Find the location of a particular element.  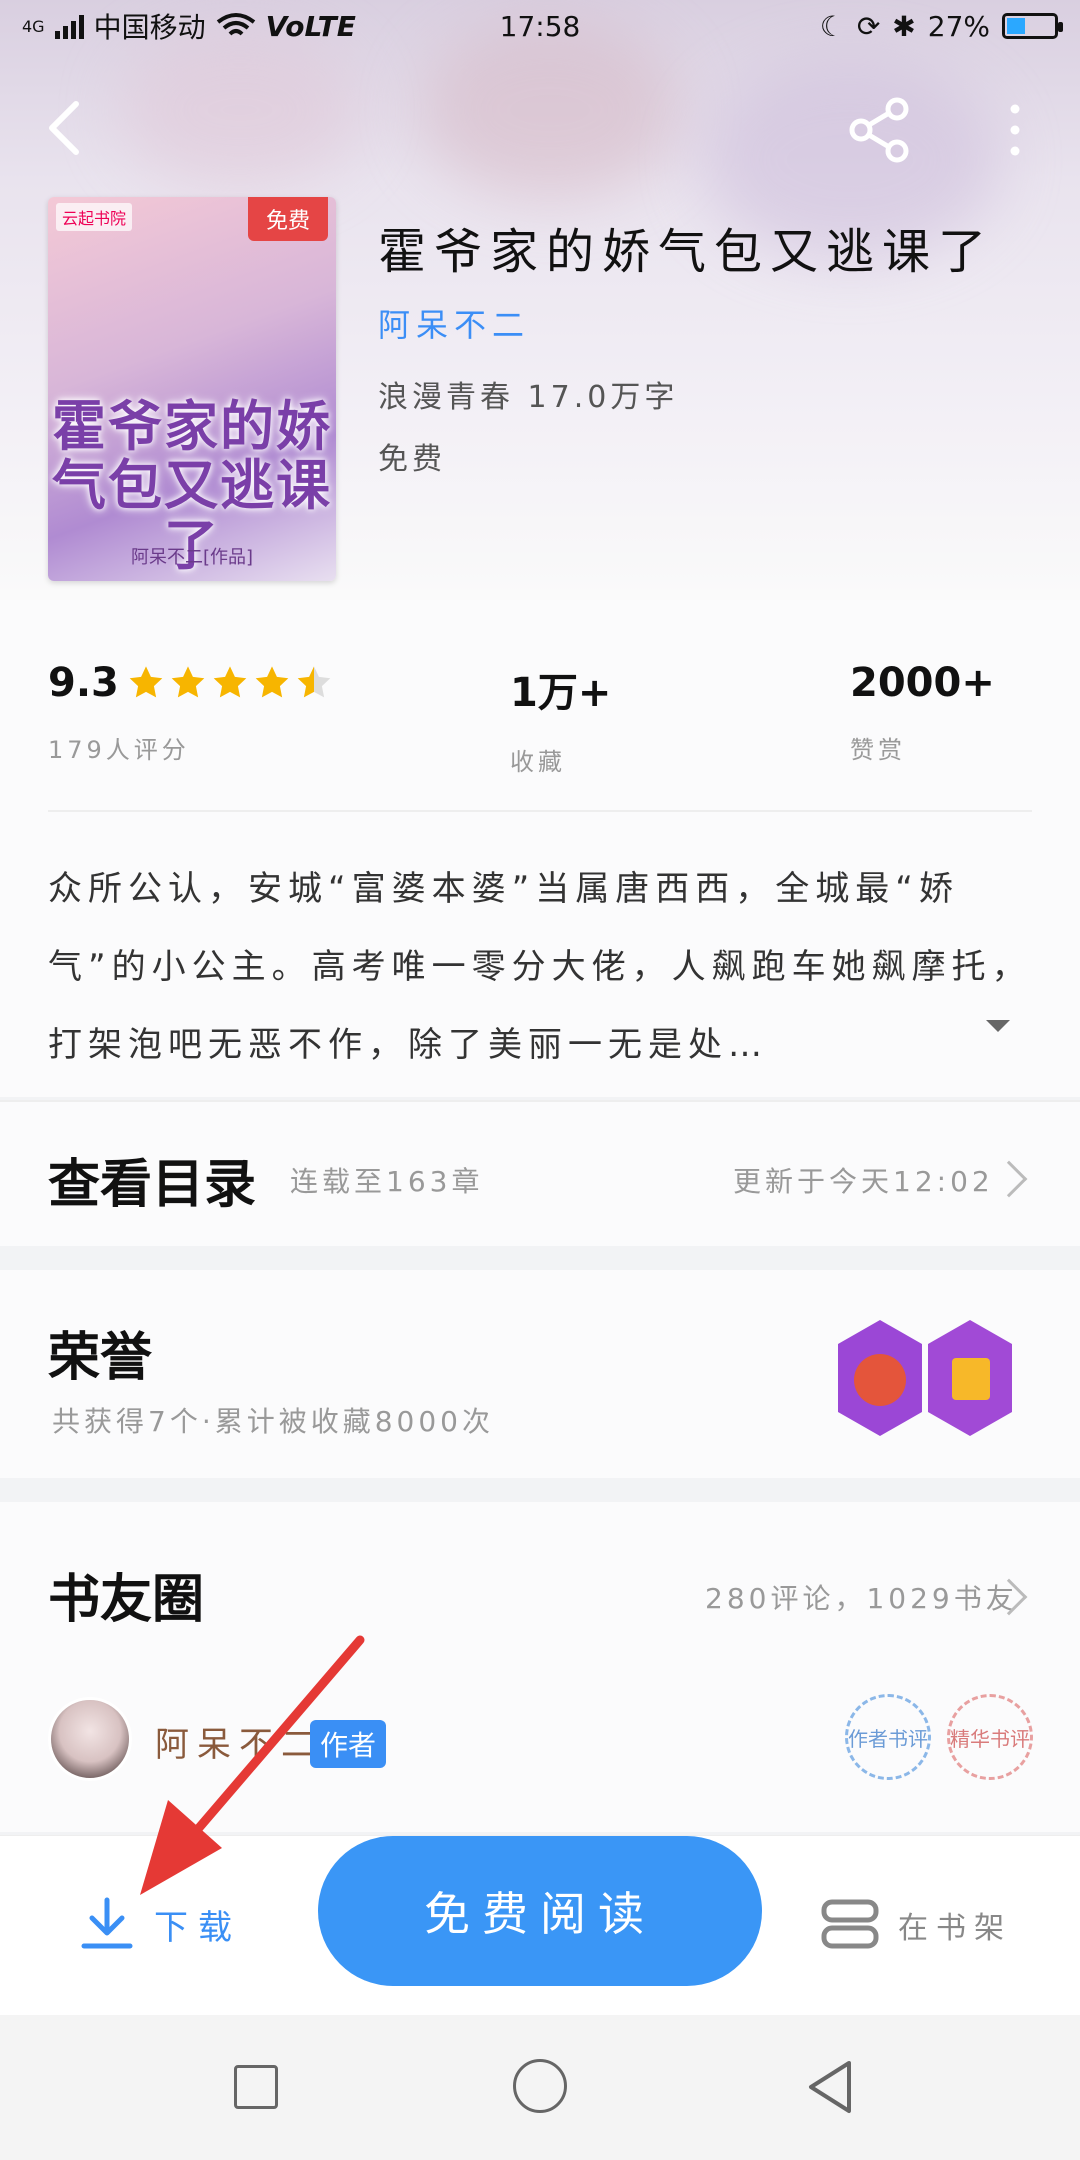

book-circle-title: 书友圈 is located at coordinates (126, 1600).